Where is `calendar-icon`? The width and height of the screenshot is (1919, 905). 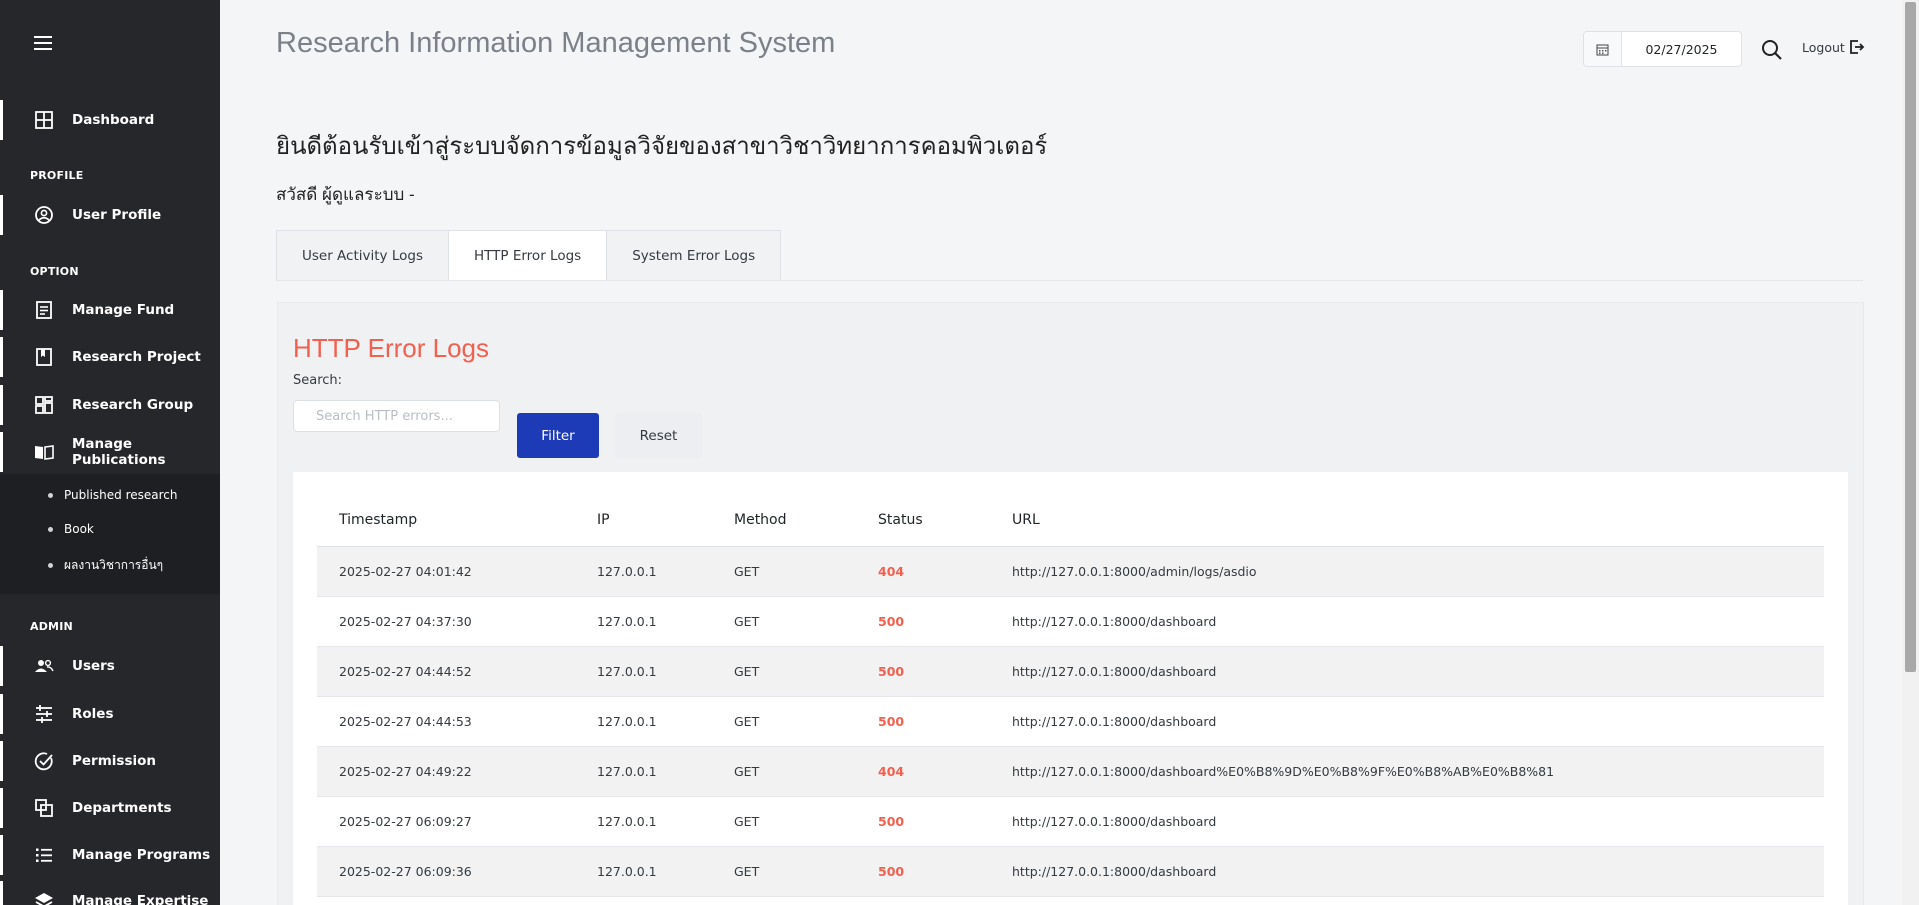 calendar-icon is located at coordinates (1603, 49).